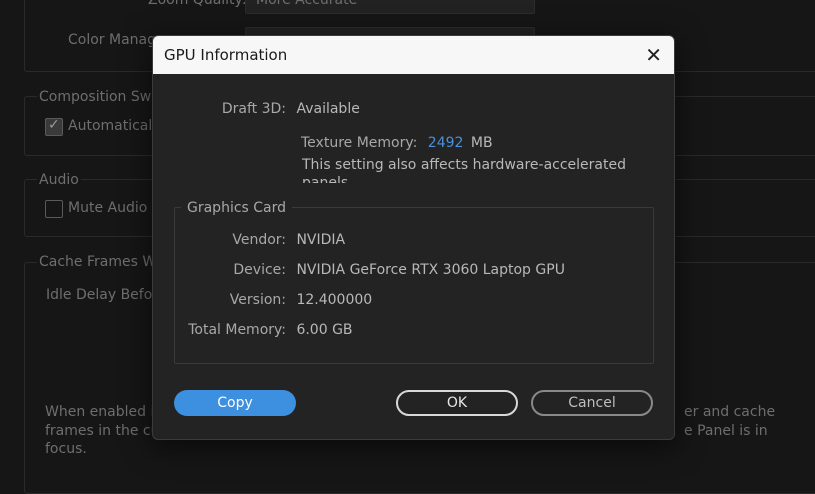 Image resolution: width=815 pixels, height=494 pixels. What do you see at coordinates (104, 412) in the screenshot?
I see `cache-description-line1: When enabled in` at bounding box center [104, 412].